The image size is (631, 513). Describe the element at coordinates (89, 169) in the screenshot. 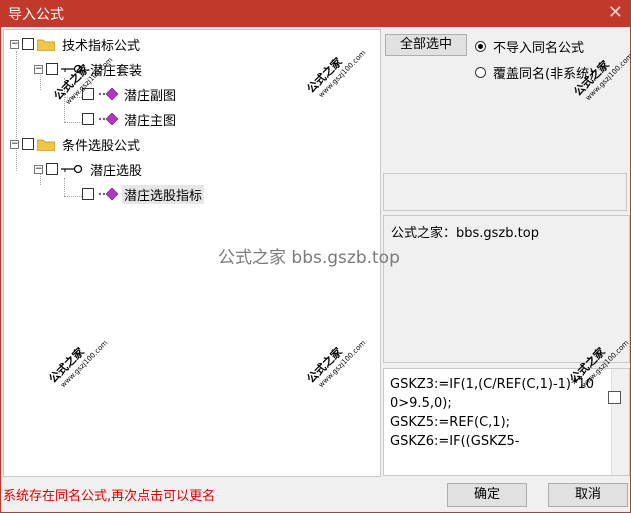

I see `tree-node-qianzhuang-xuangu: − 潜庄选股` at that location.